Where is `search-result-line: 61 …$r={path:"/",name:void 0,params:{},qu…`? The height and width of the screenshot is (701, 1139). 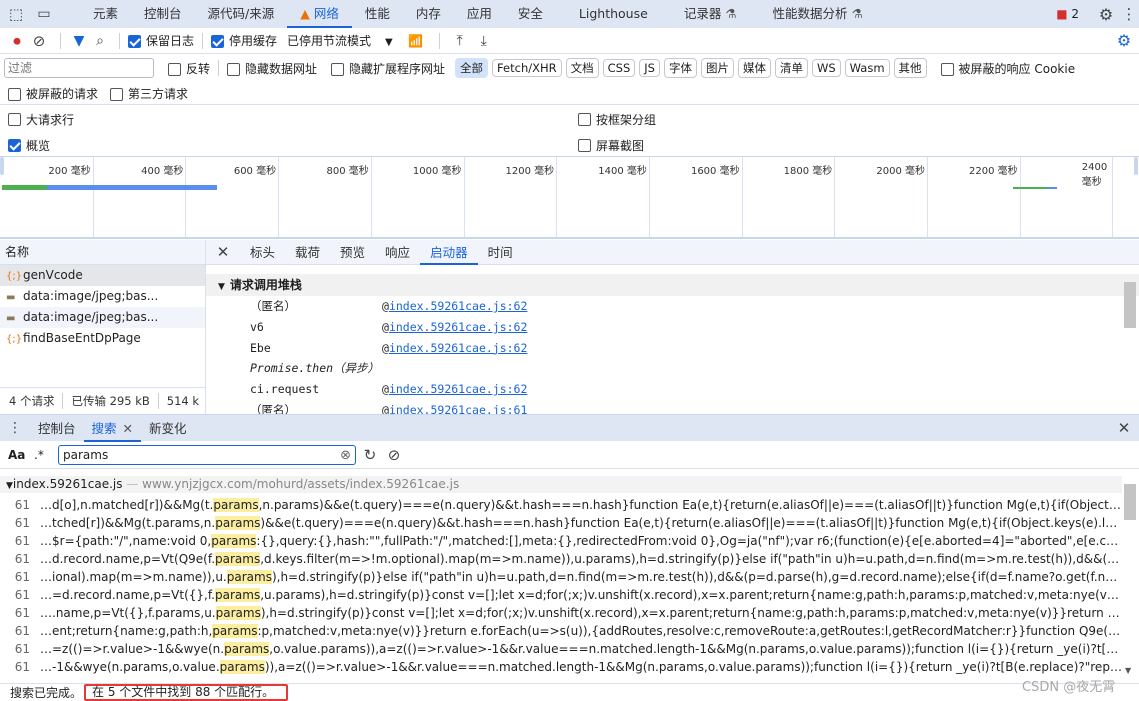 search-result-line: 61 …$r={path:"/",name:void 0,params:{},qu… is located at coordinates (561, 541).